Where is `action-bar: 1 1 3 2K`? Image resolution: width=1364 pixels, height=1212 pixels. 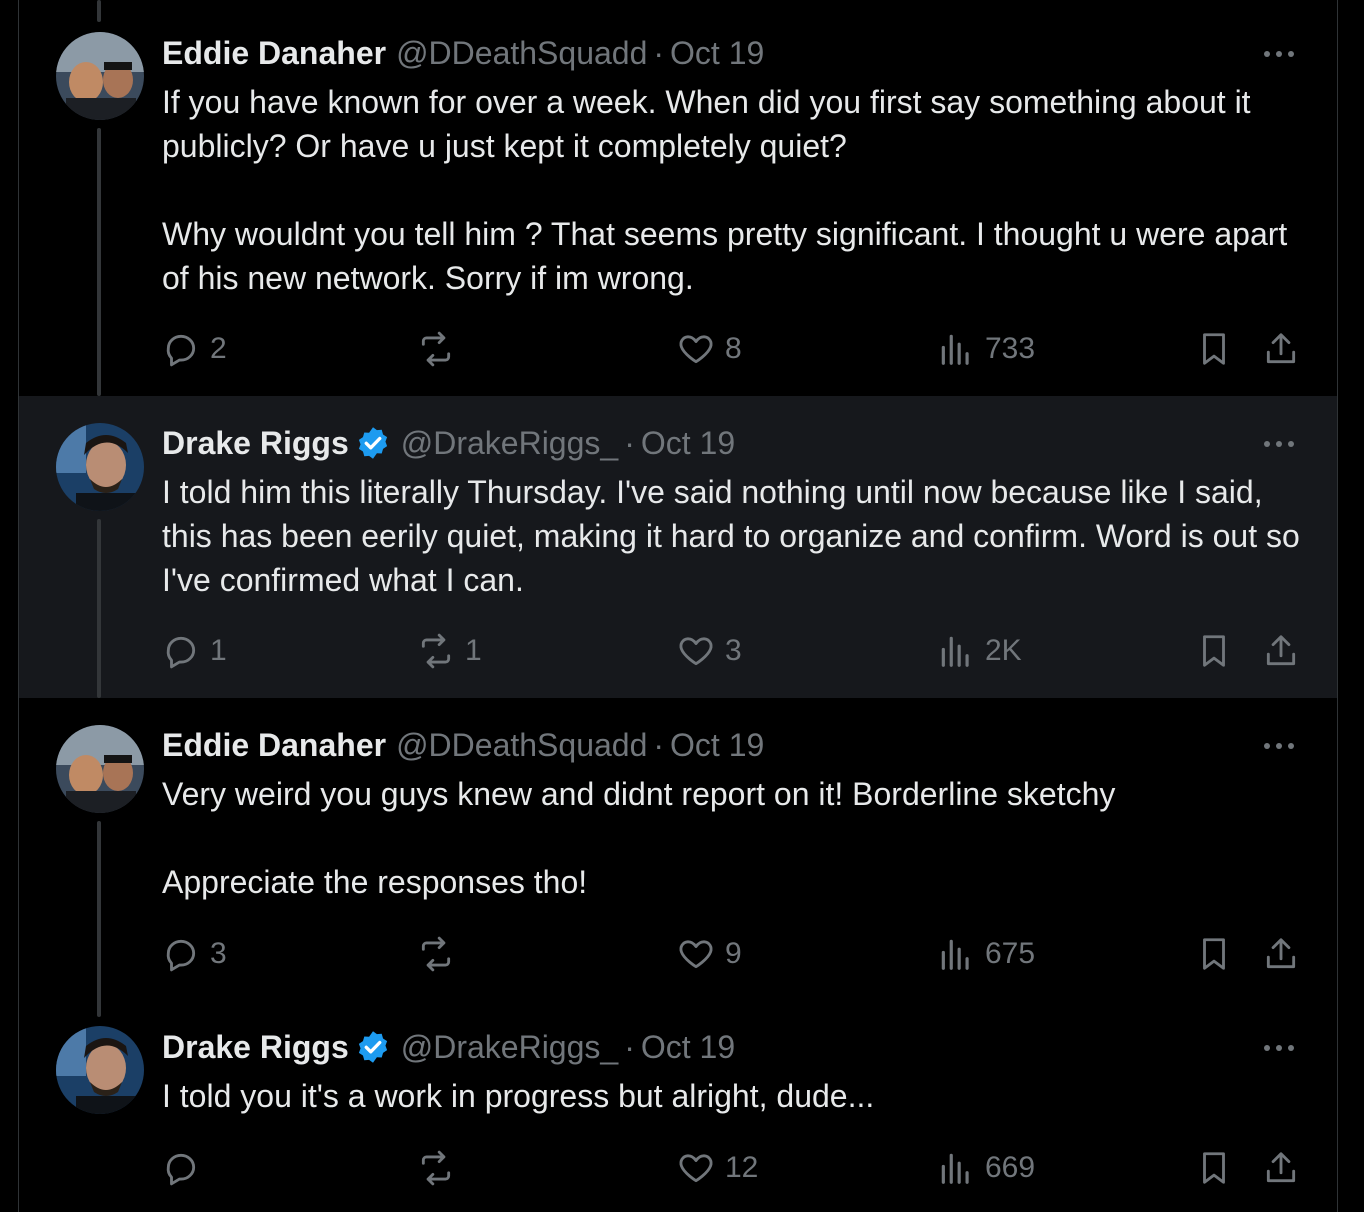
action-bar: 1 1 3 2K is located at coordinates (737, 651).